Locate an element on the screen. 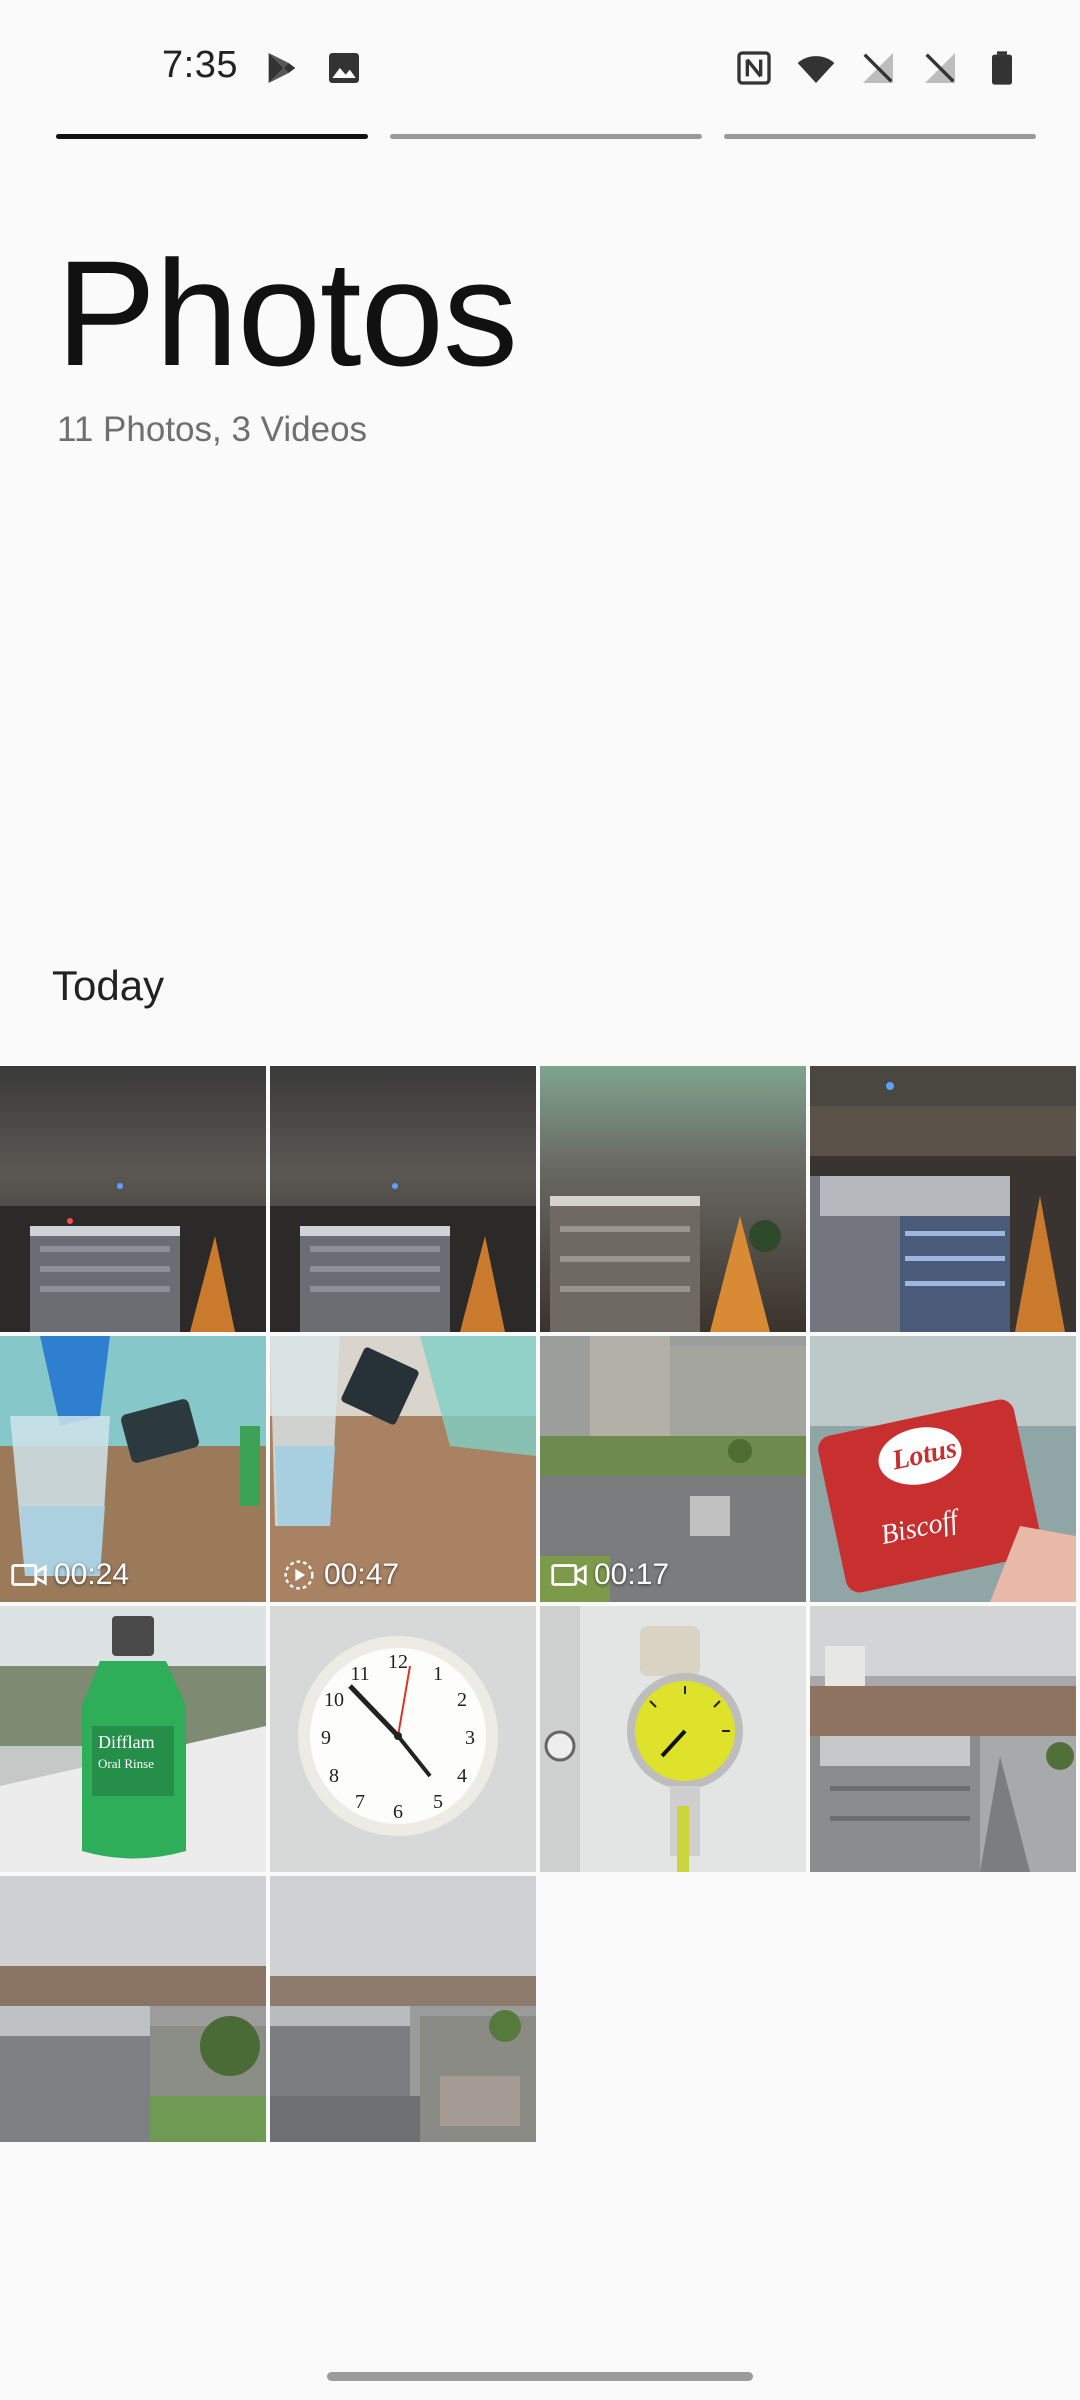 This screenshot has height=2400, width=1080. story-progress is located at coordinates (546, 137).